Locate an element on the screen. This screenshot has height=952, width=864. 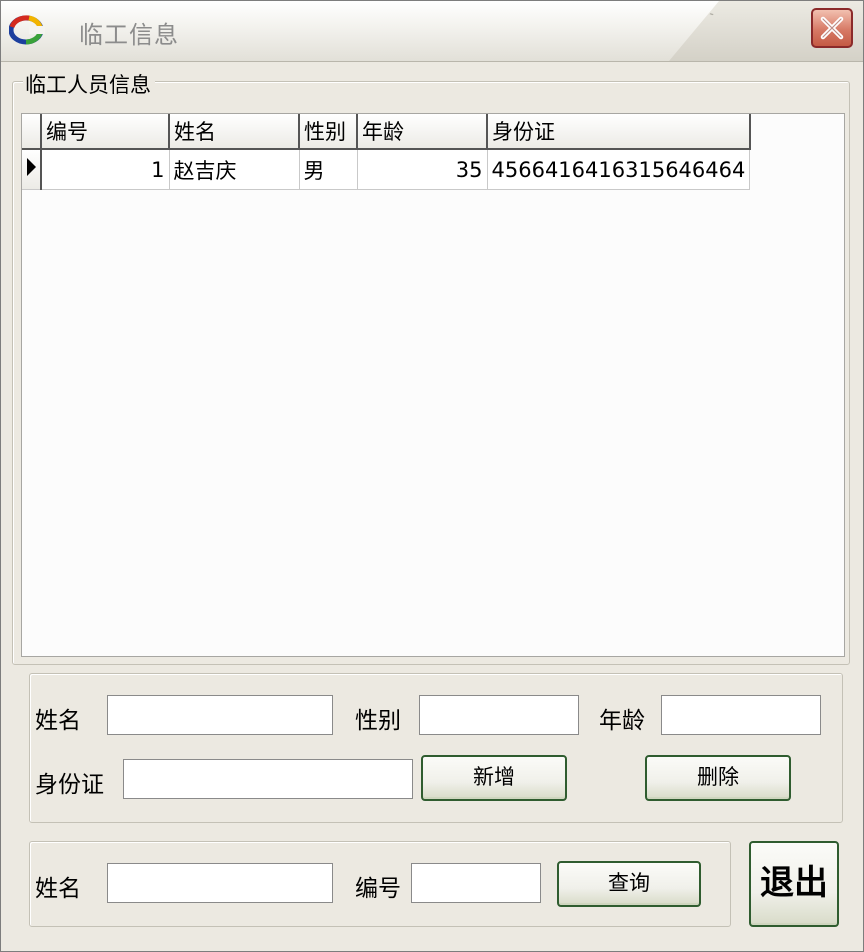
gender-input is located at coordinates (499, 715).